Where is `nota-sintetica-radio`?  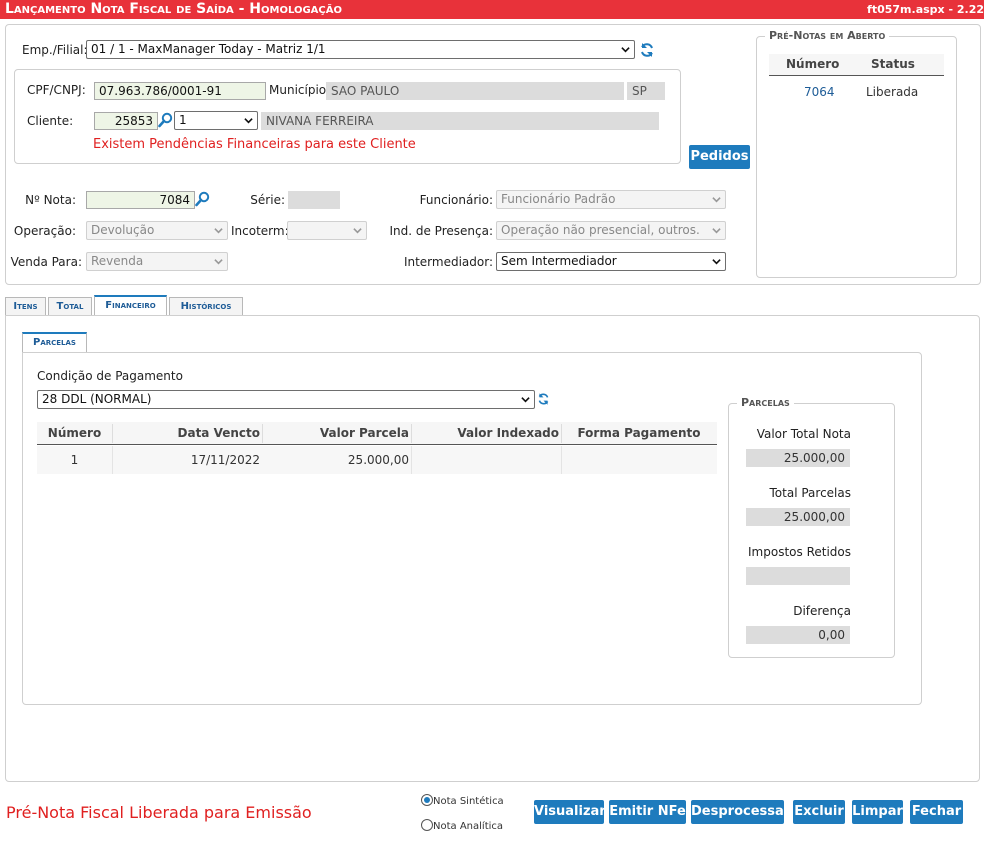 nota-sintetica-radio is located at coordinates (427, 800).